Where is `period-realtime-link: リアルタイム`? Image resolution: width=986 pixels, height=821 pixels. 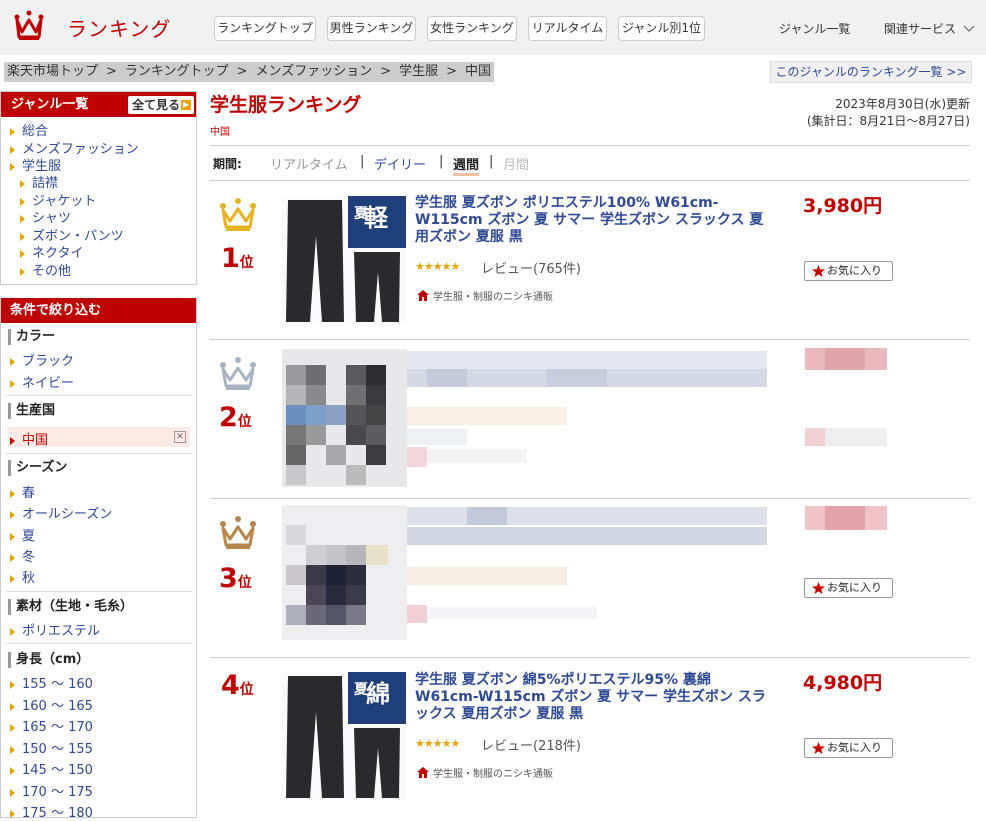
period-realtime-link: リアルタイム is located at coordinates (309, 163).